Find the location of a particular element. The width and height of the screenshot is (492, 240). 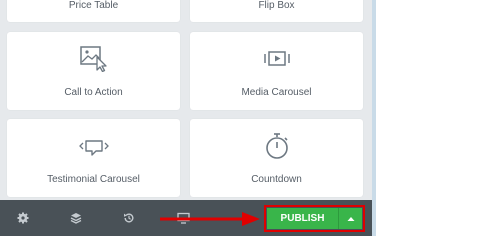

red-arrow-annotation is located at coordinates (210, 219).